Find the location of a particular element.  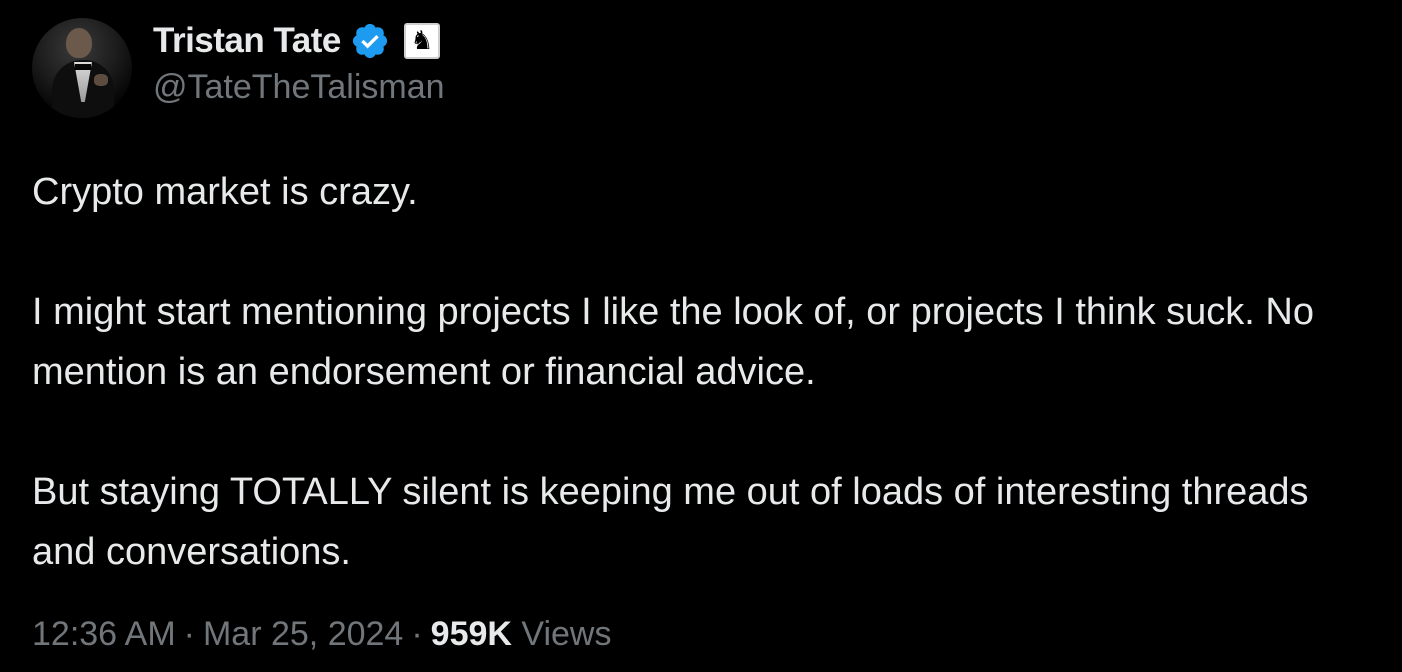

author-info: Tristan Tate ♞ @TateTheTalisman is located at coordinates (299, 62).